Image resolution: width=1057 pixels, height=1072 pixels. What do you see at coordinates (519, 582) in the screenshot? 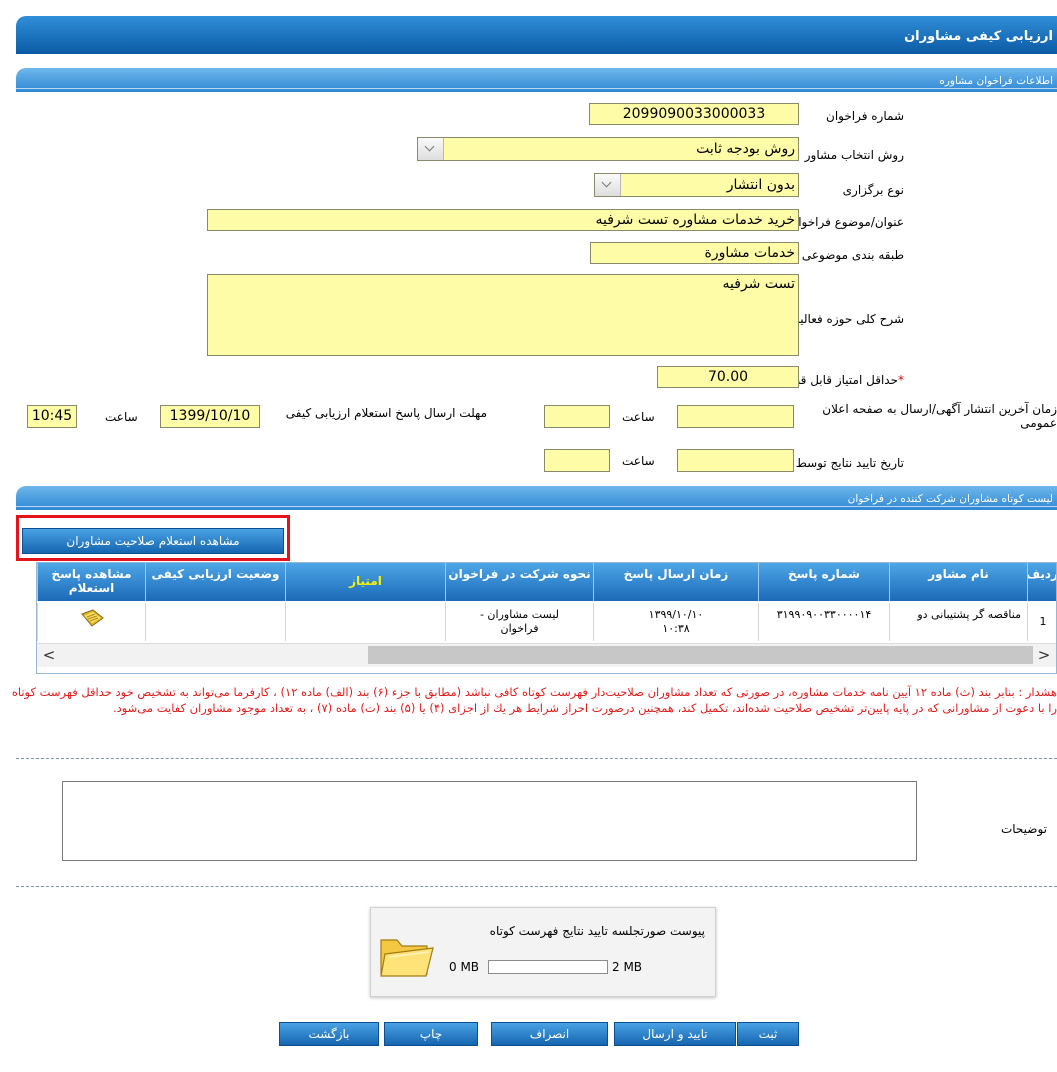
I see `grid-header-participation: نحوه شرکت در فراخوان` at bounding box center [519, 582].